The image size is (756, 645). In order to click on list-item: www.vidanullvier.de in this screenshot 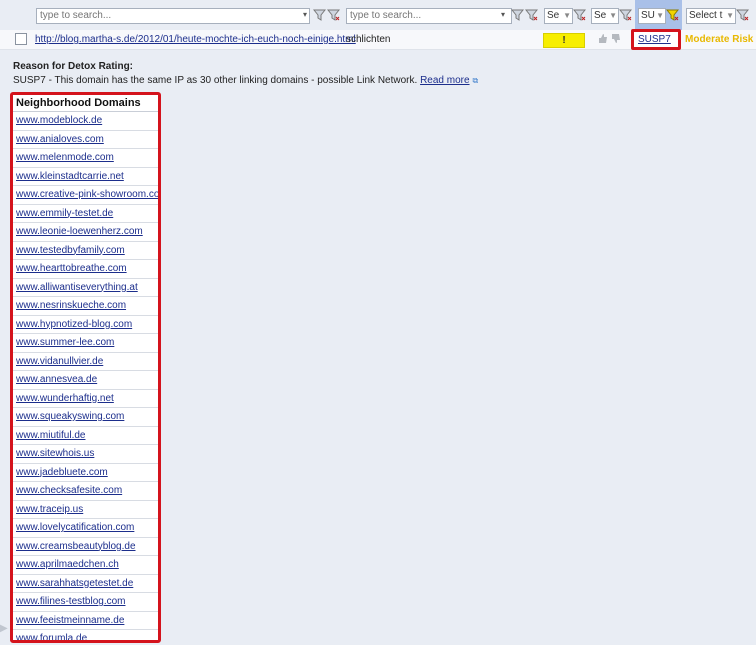, I will do `click(85, 362)`.